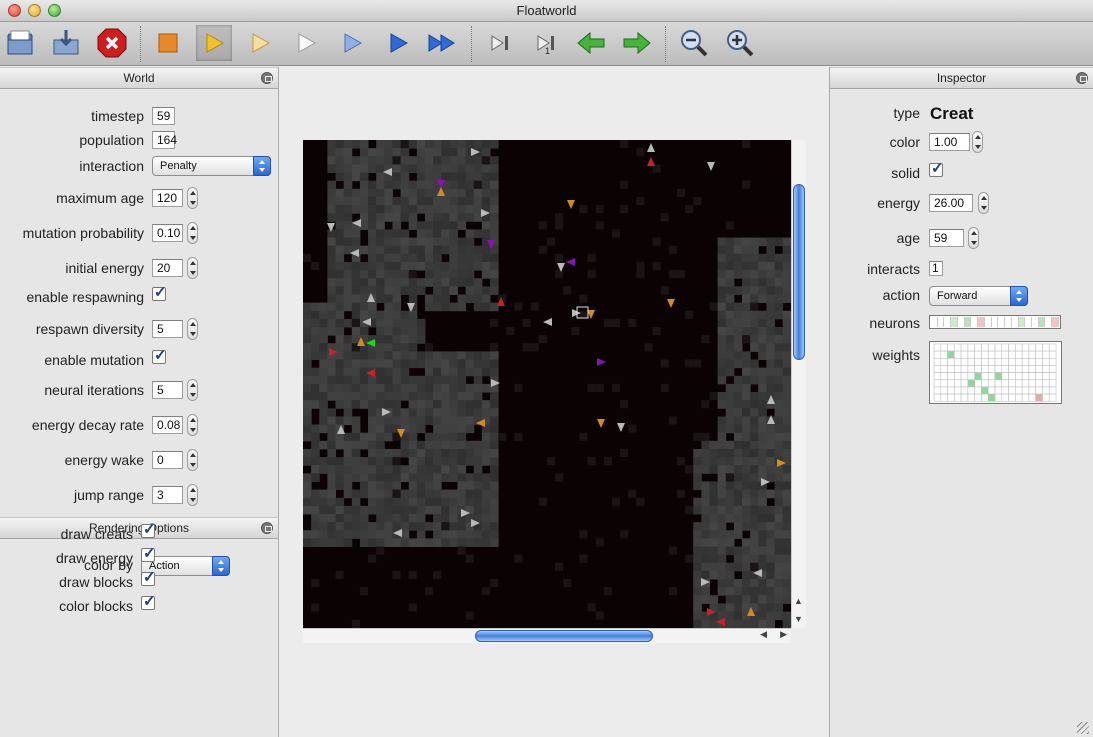 This screenshot has width=1093, height=737. What do you see at coordinates (211, 166) in the screenshot?
I see `interaction-select: Penalty` at bounding box center [211, 166].